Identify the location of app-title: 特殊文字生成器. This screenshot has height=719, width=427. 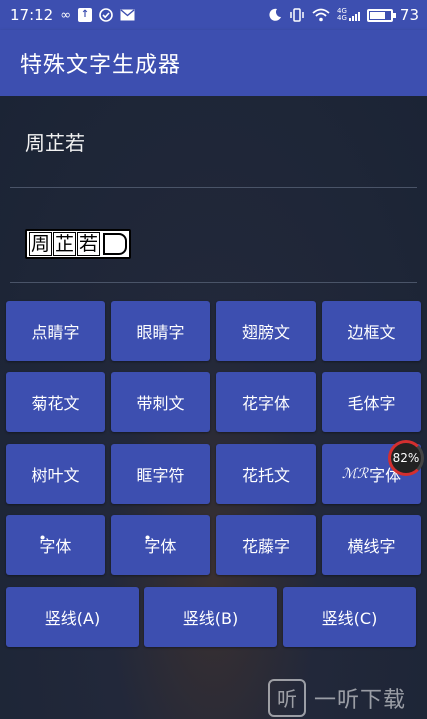
(101, 65).